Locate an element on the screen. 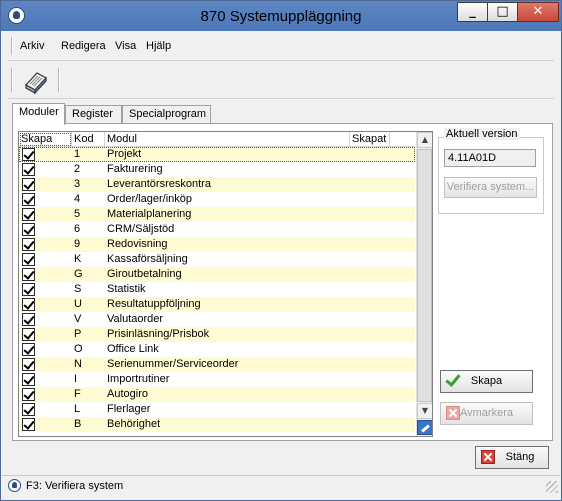  kod-cell: B is located at coordinates (78, 424).